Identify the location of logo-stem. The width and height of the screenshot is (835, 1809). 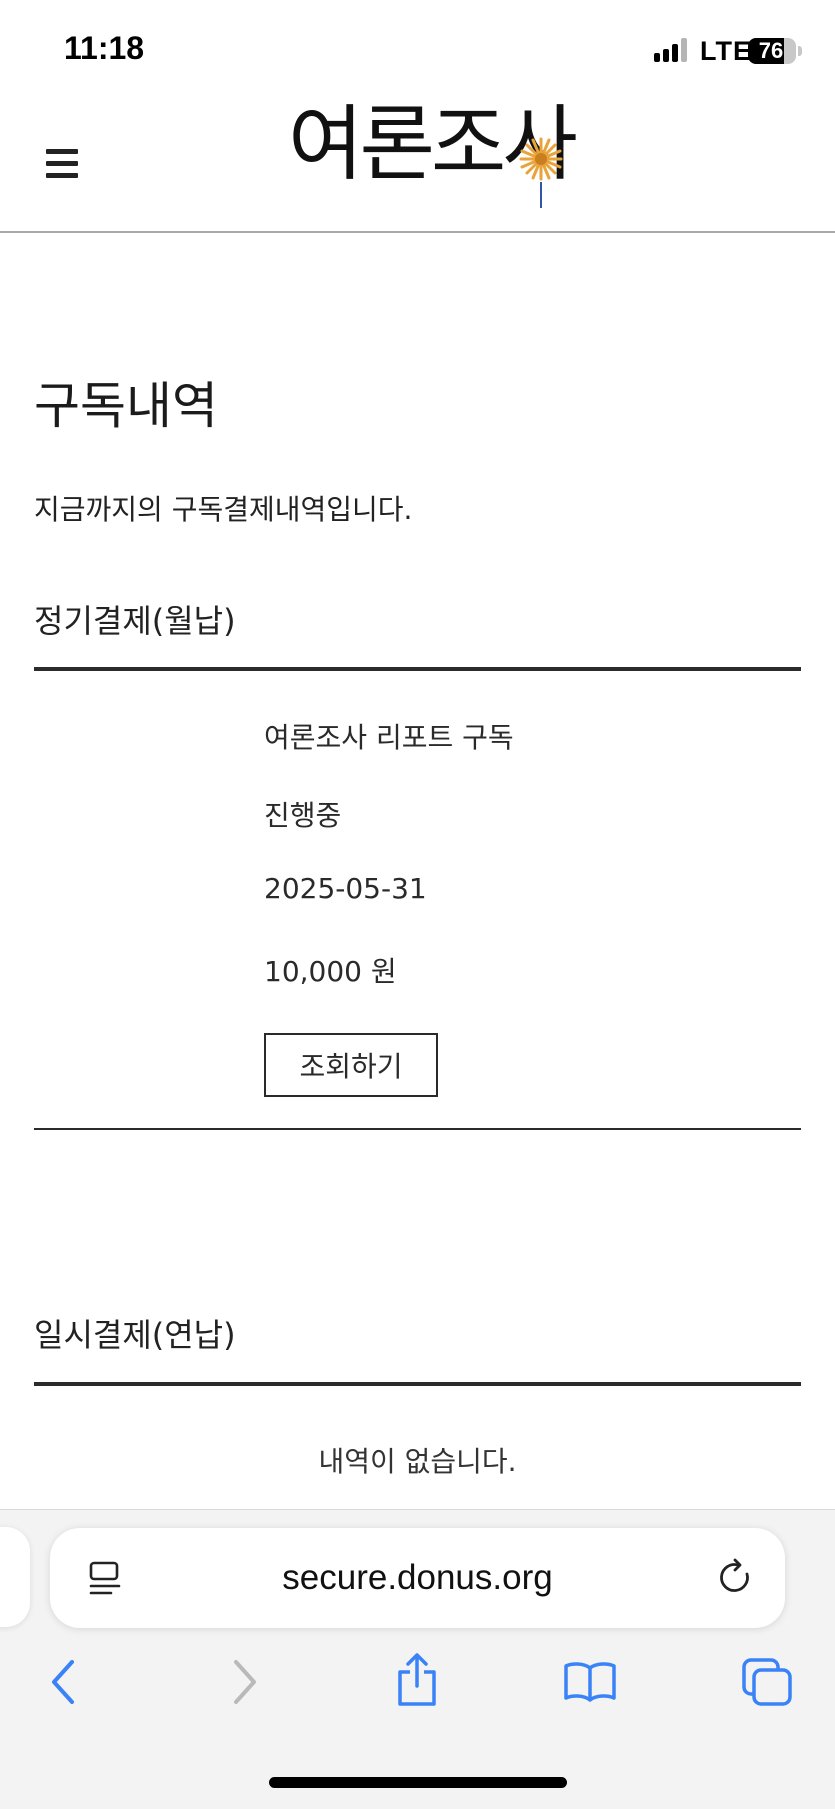
(541, 195).